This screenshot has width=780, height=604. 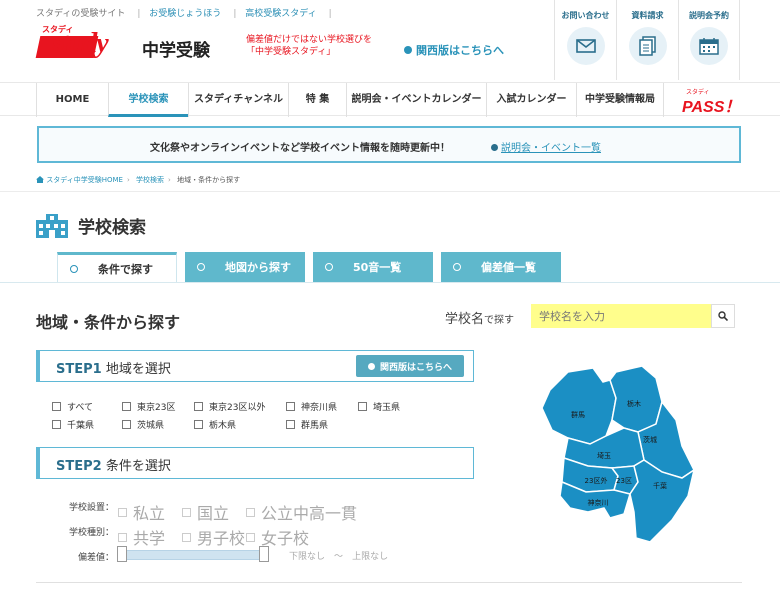 I want to click on option-boys: 男子校, so click(x=213, y=537).